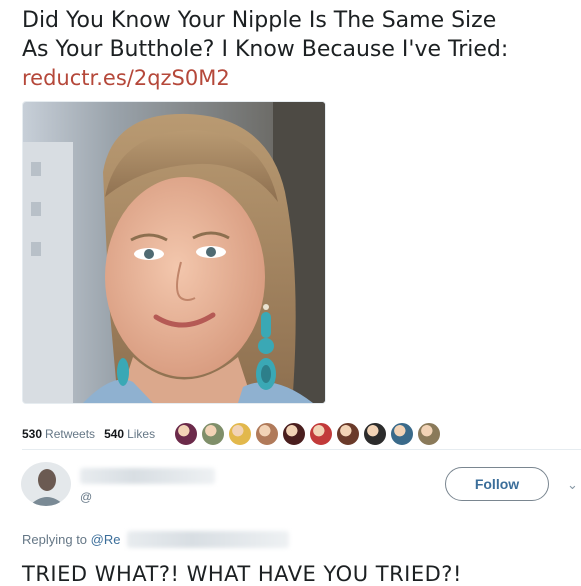 This screenshot has width=581, height=586. What do you see at coordinates (147, 476) in the screenshot?
I see `reply-name-redacted` at bounding box center [147, 476].